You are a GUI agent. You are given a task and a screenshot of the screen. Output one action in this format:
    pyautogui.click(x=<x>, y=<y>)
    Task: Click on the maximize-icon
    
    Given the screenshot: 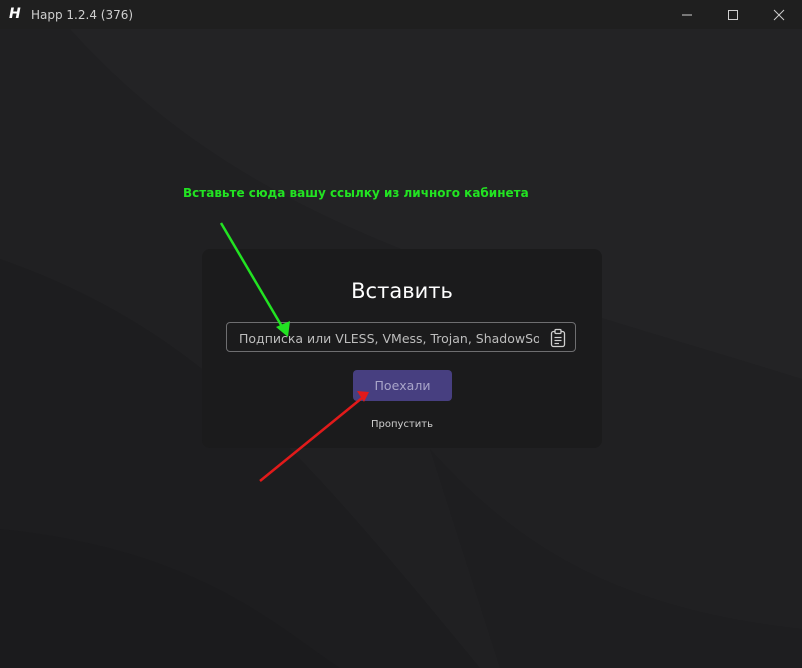 What is the action you would take?
    pyautogui.click(x=733, y=14)
    